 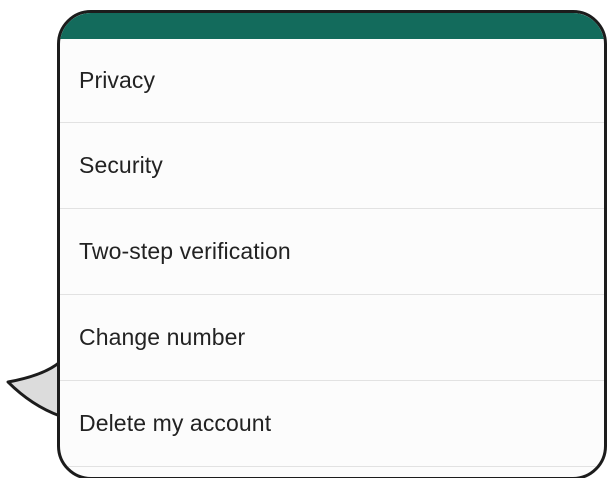 I want to click on menu-item-label: Security, so click(x=121, y=165).